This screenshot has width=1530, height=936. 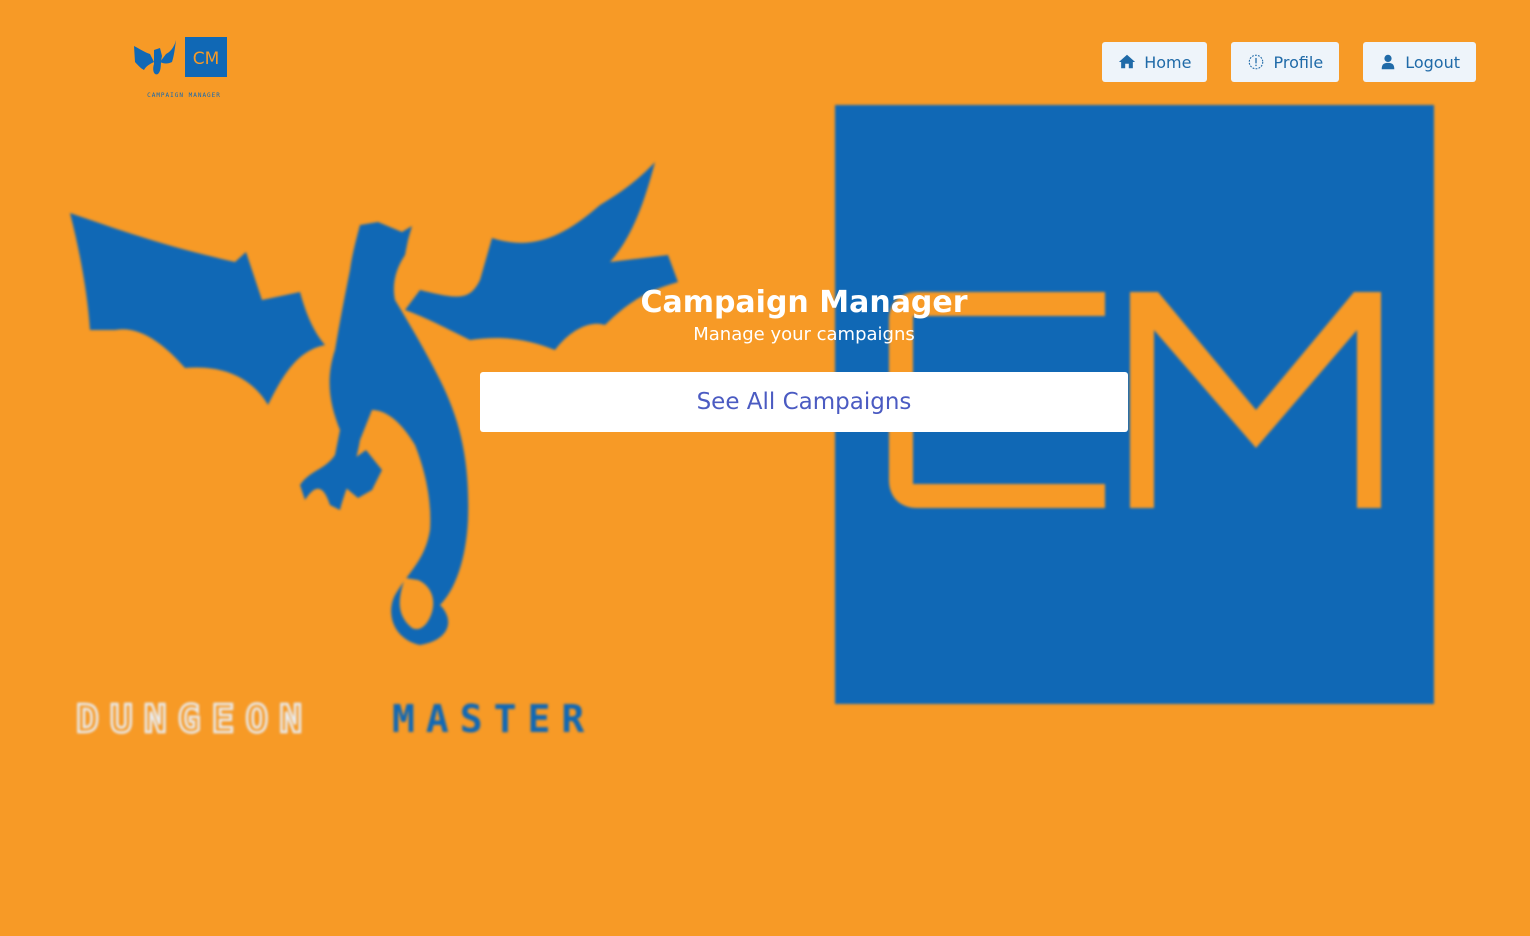 What do you see at coordinates (1168, 62) in the screenshot?
I see `nav-home-label: Home` at bounding box center [1168, 62].